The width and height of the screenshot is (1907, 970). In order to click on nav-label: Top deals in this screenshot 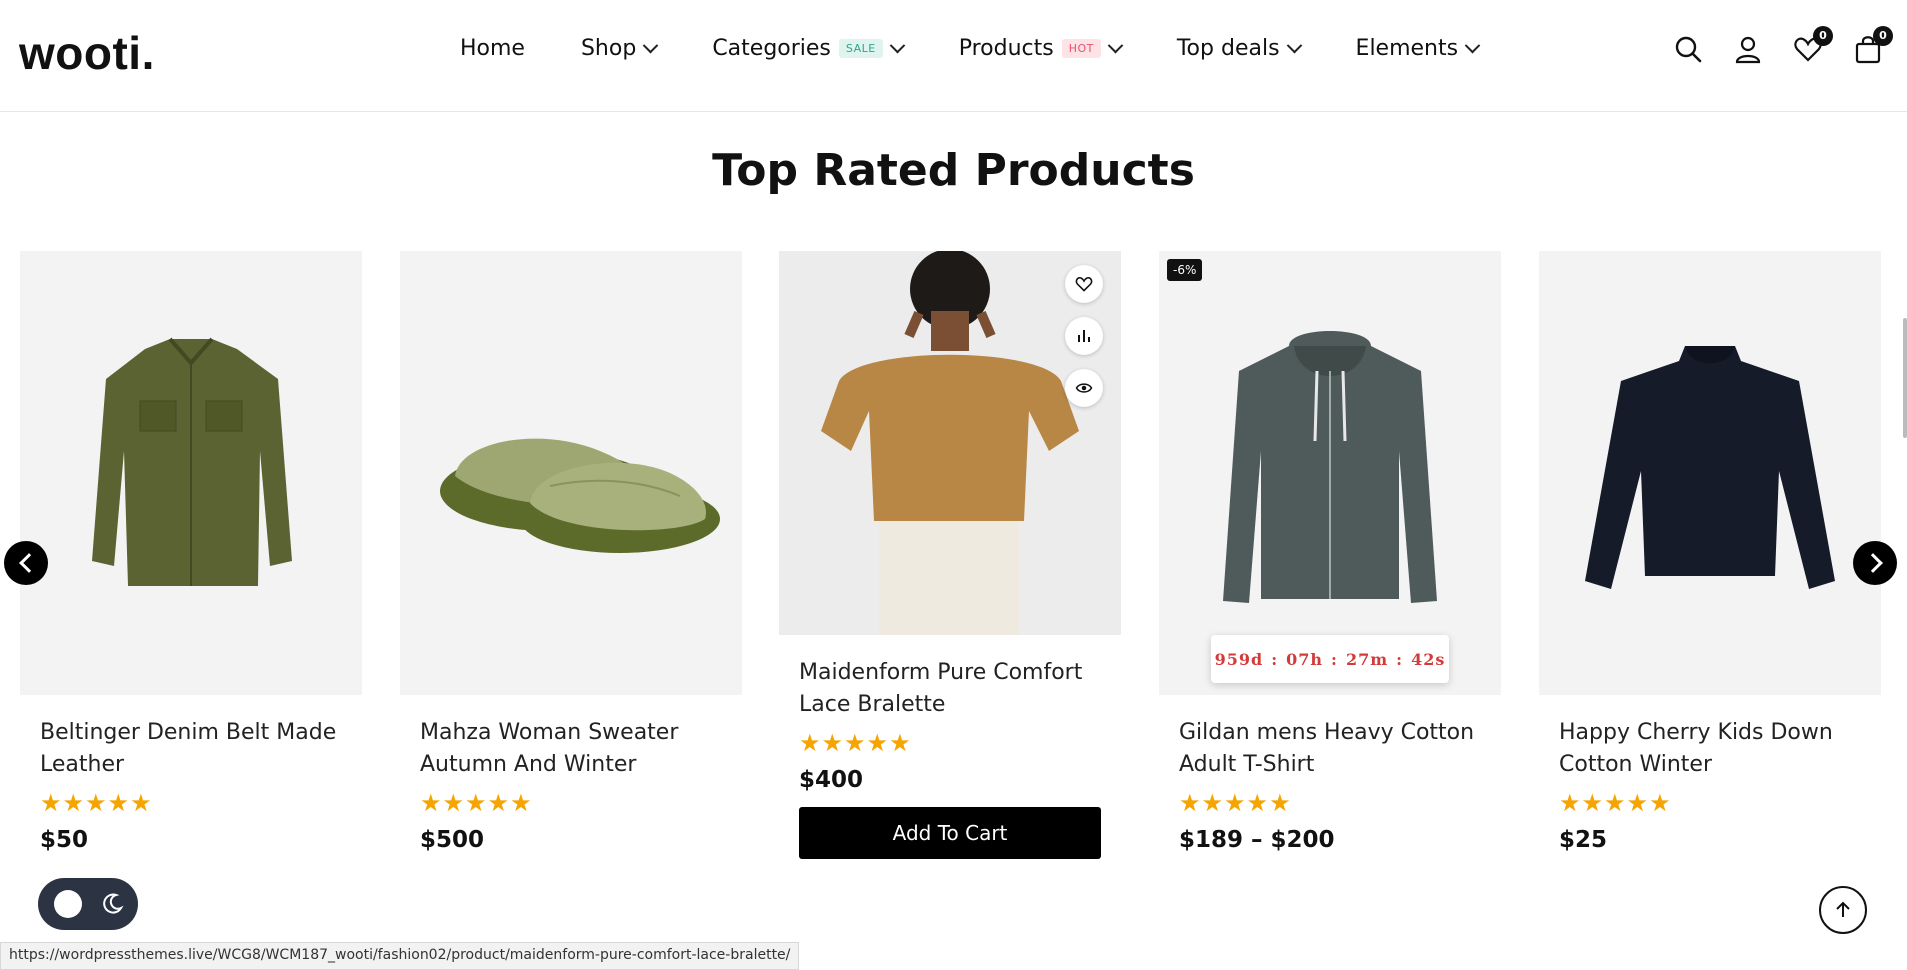, I will do `click(1228, 48)`.